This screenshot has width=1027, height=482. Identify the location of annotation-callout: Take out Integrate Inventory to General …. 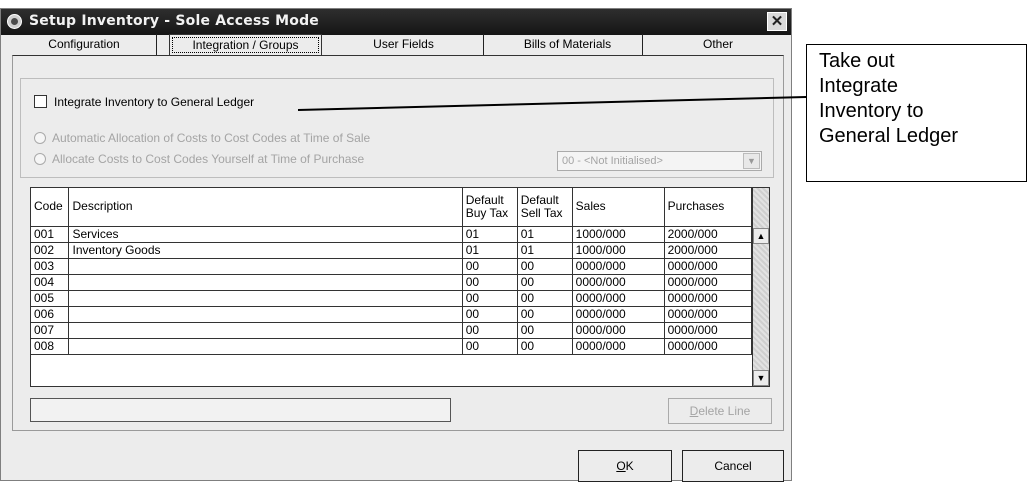
(916, 113).